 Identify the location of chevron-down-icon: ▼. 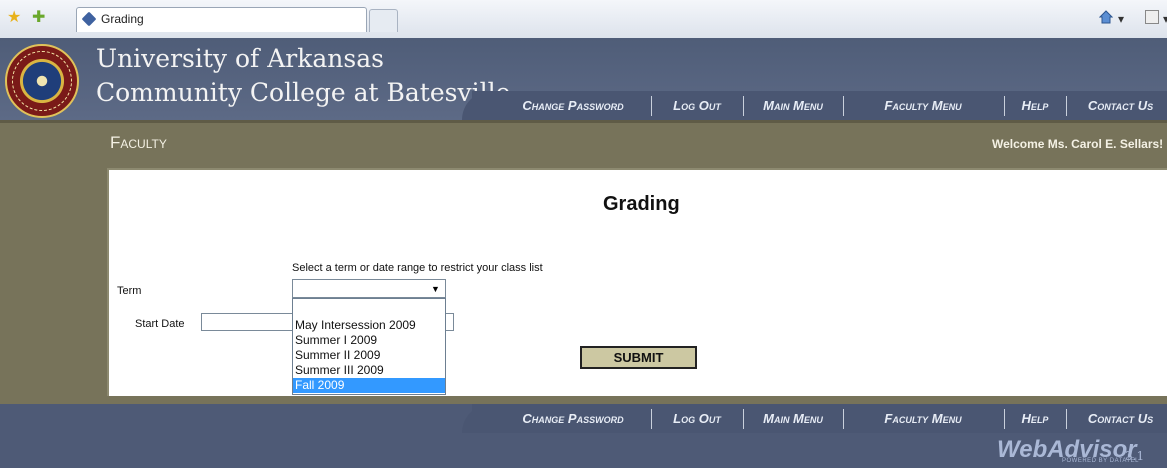
(435, 289).